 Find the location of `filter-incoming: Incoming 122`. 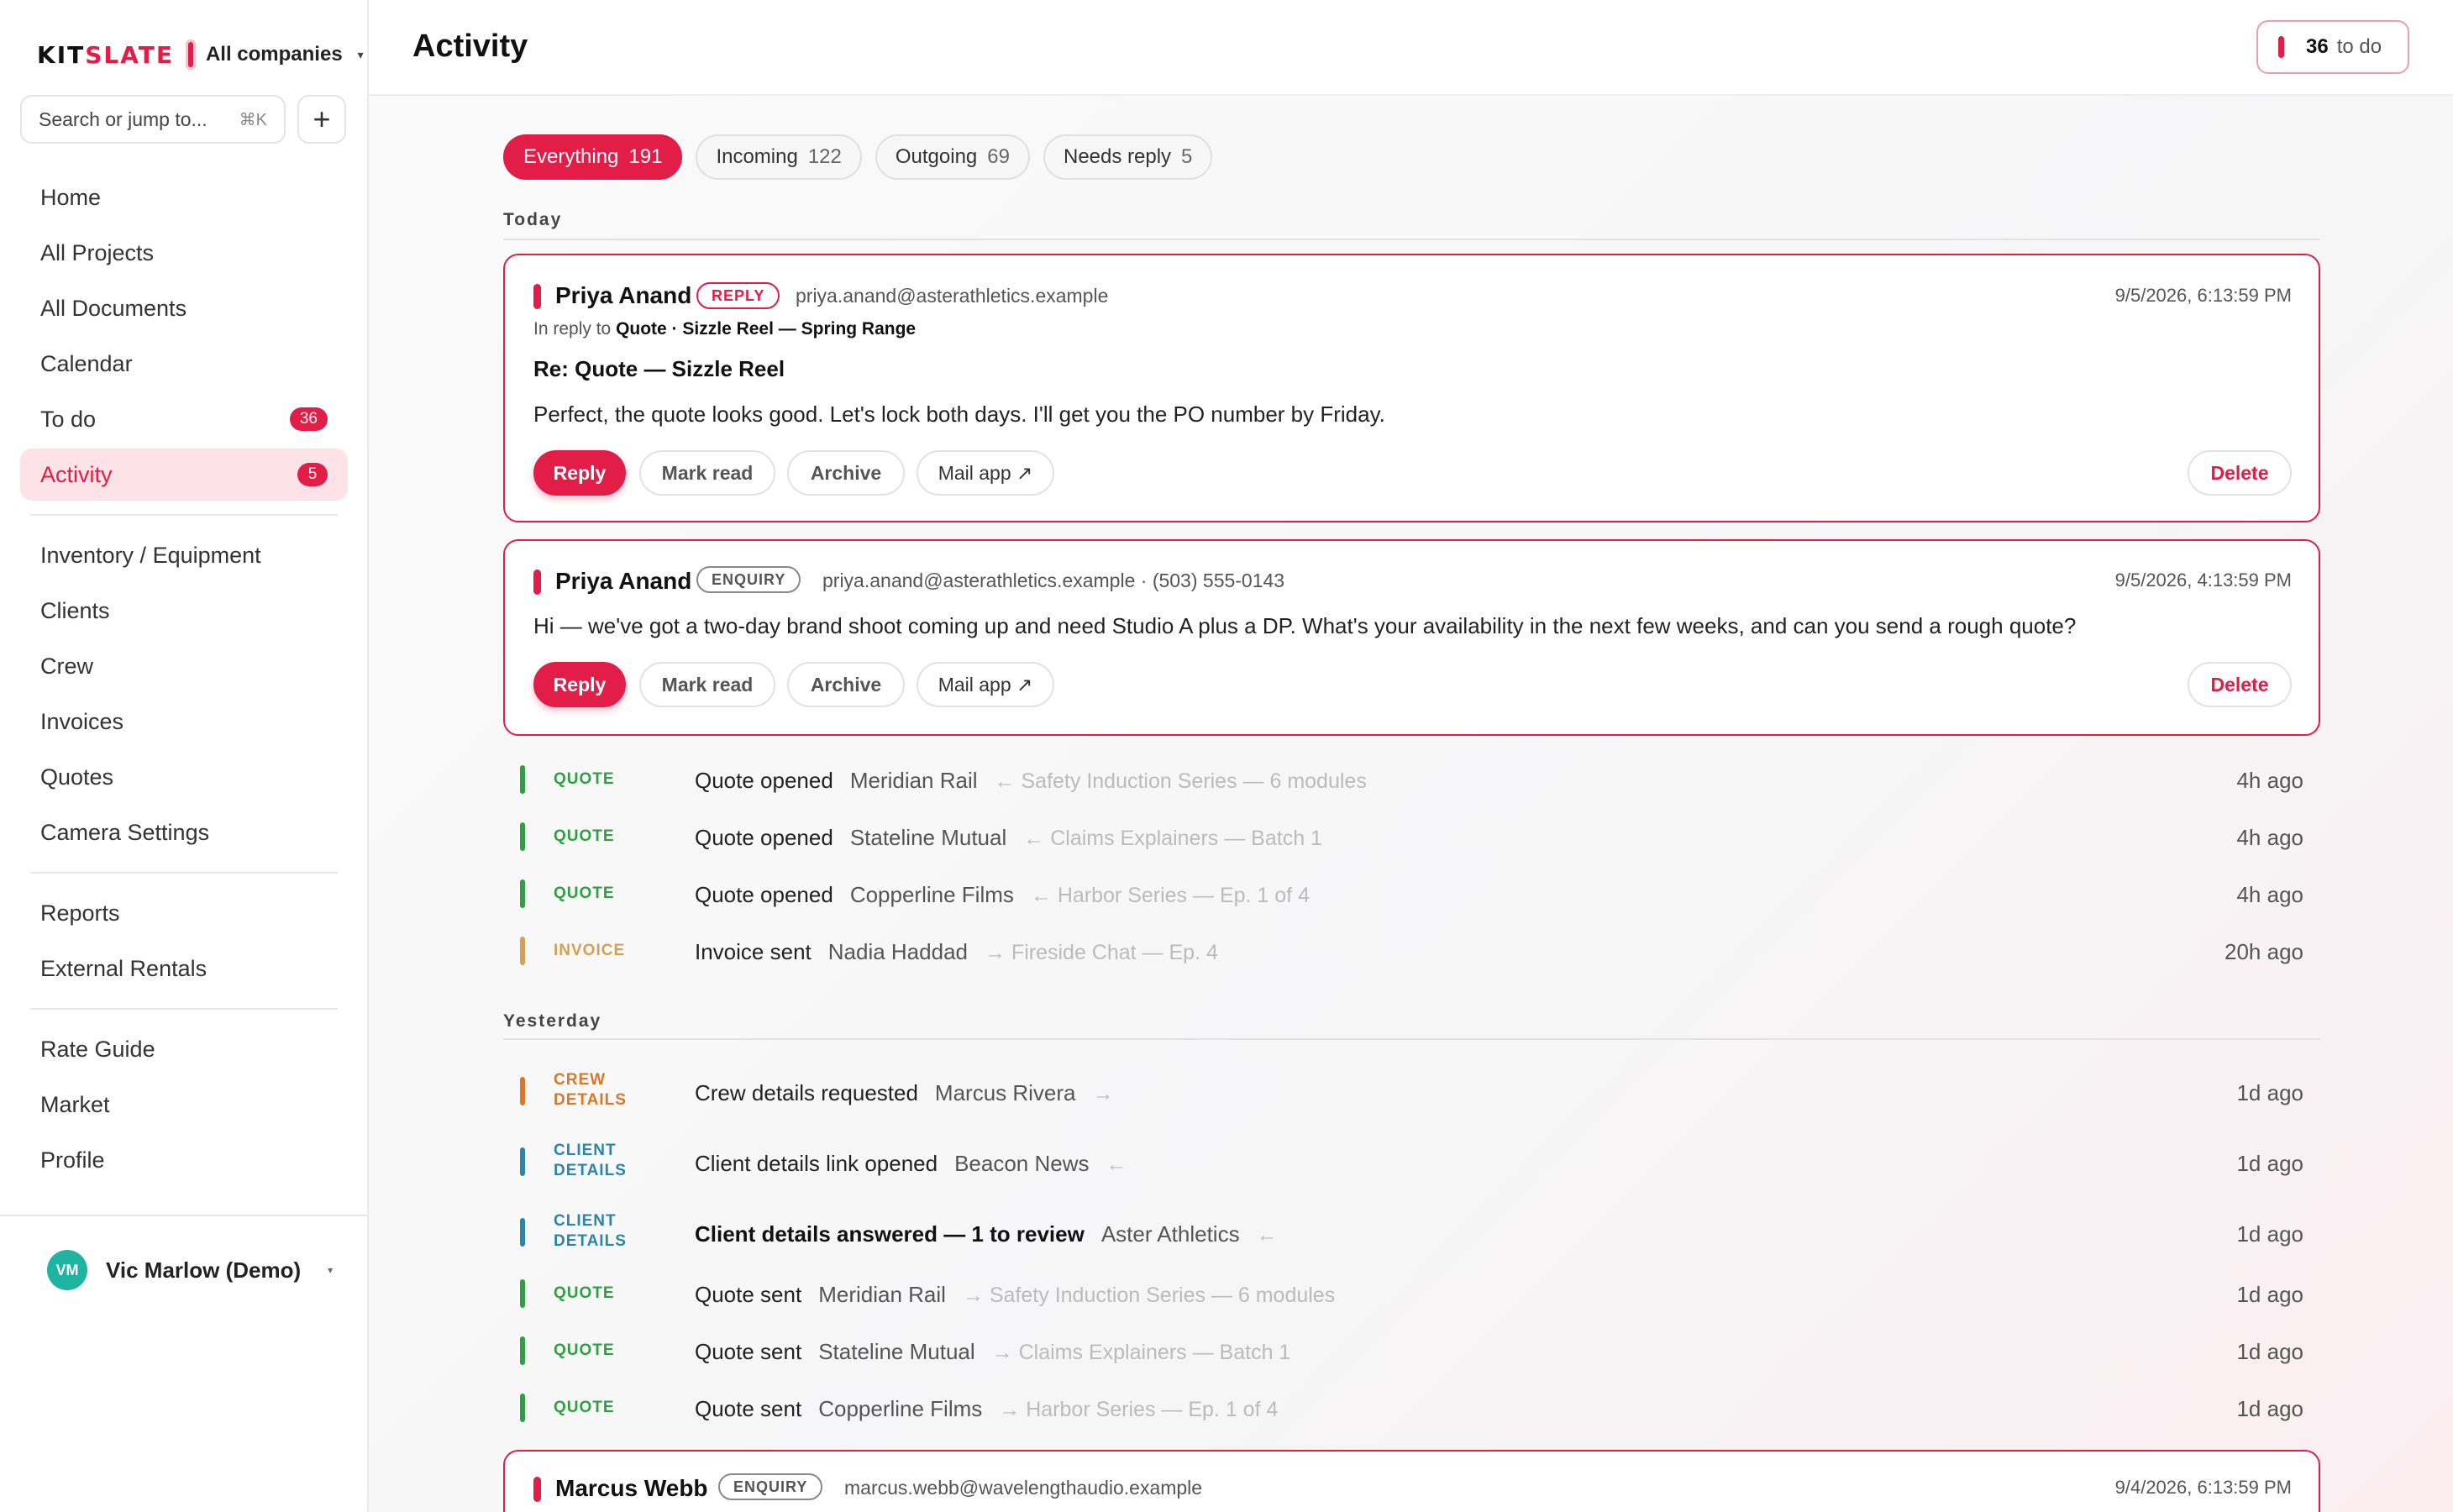

filter-incoming: Incoming 122 is located at coordinates (779, 157).